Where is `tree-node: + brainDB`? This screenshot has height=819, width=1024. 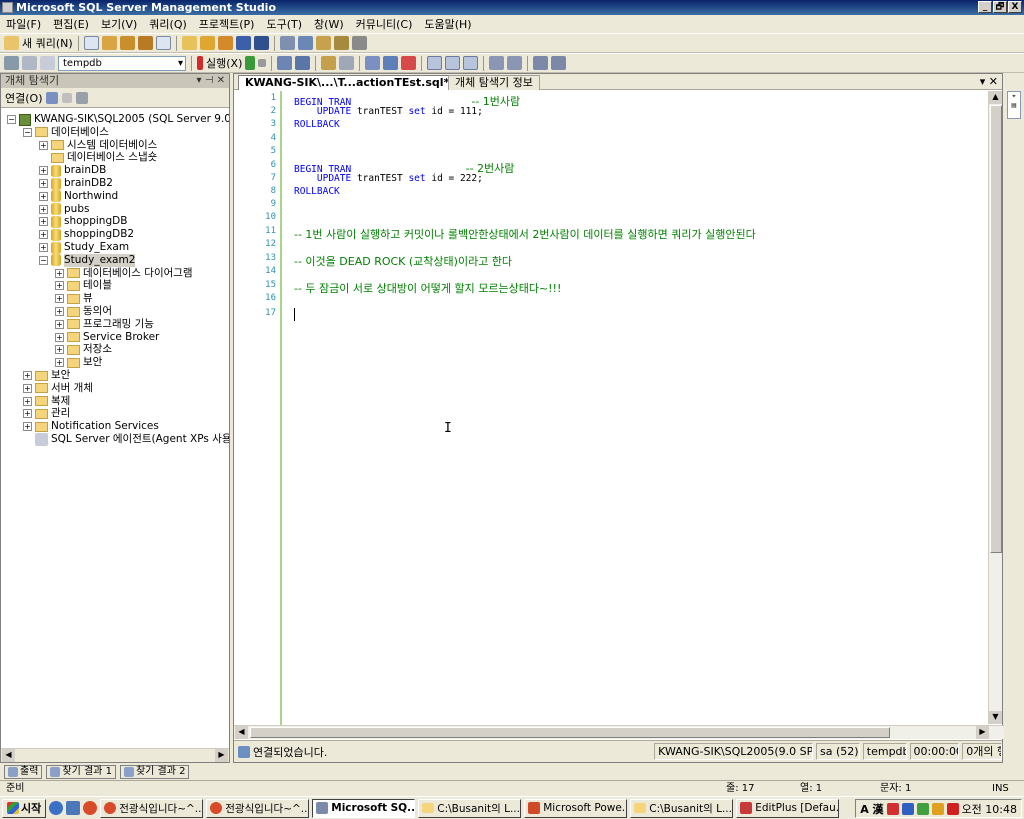
tree-node: + brainDB is located at coordinates (72, 170).